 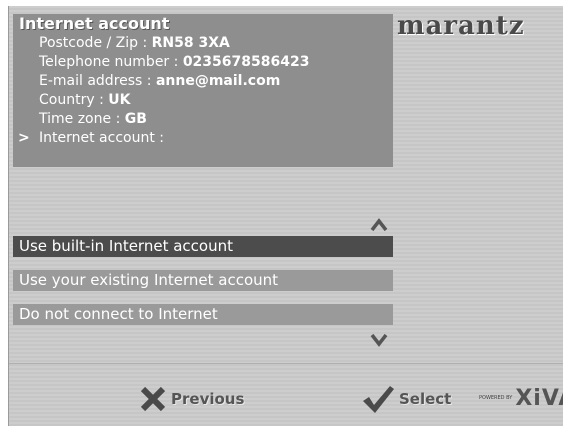 What do you see at coordinates (24, 138) in the screenshot?
I see `current-field-cursor: >` at bounding box center [24, 138].